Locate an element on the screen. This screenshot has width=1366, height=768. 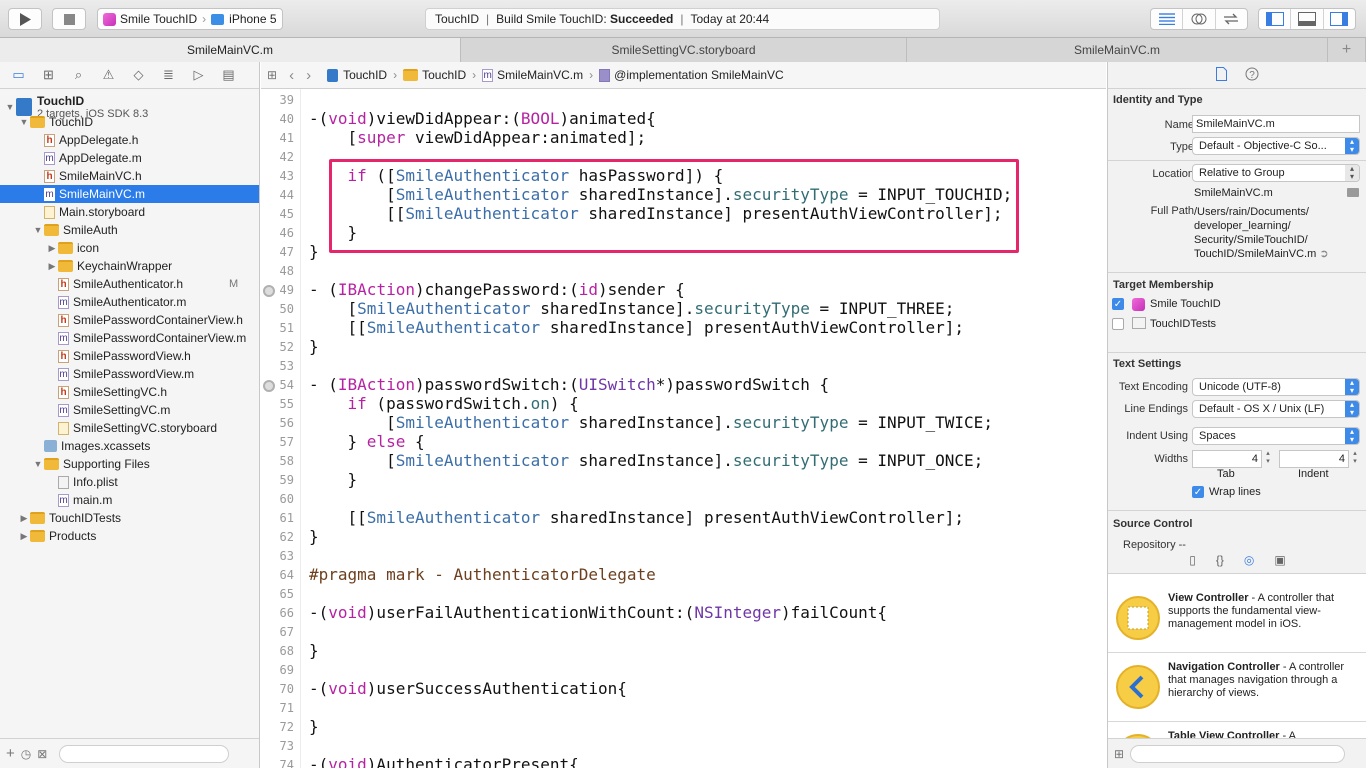
editor-mode-selector is located at coordinates (1199, 19).